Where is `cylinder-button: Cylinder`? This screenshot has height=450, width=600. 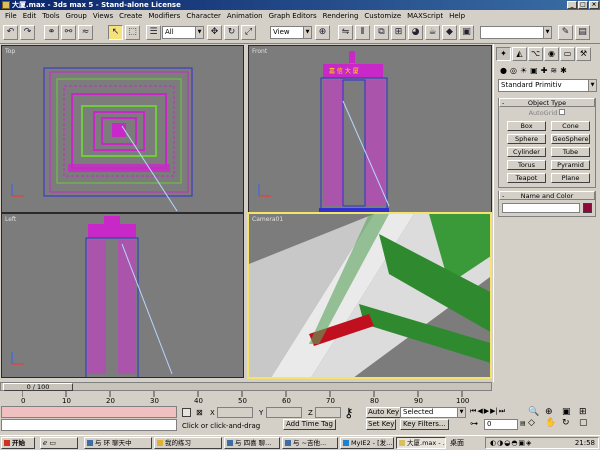 cylinder-button: Cylinder is located at coordinates (526, 152).